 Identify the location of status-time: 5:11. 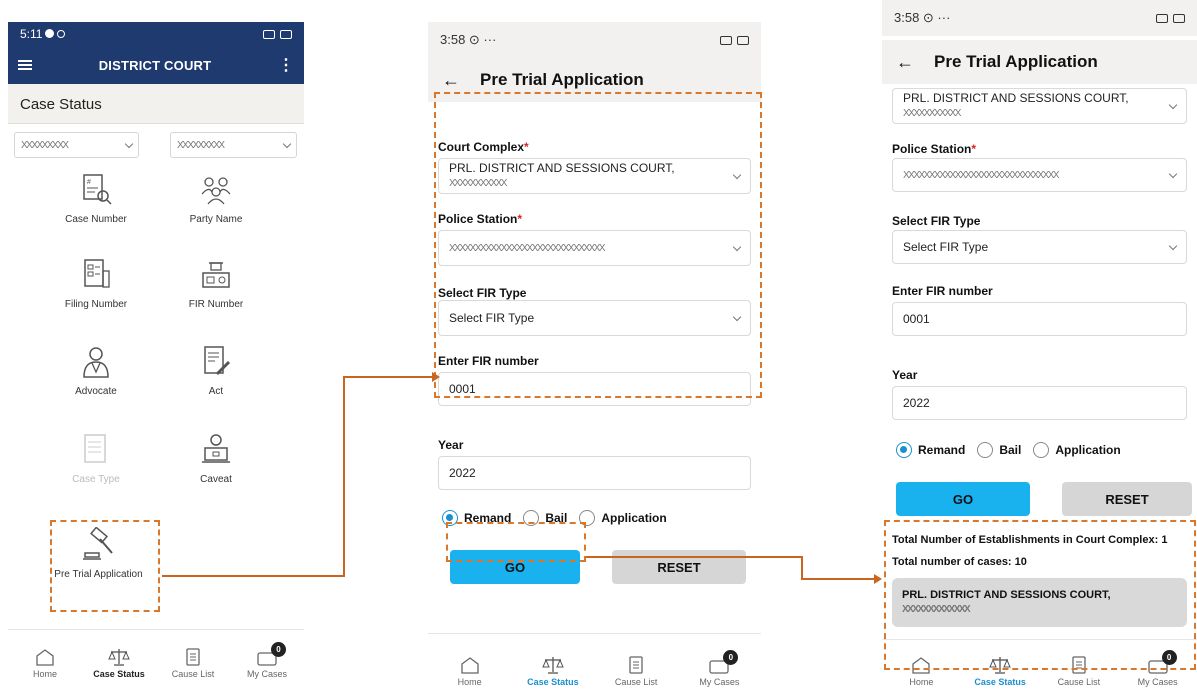
(43, 34).